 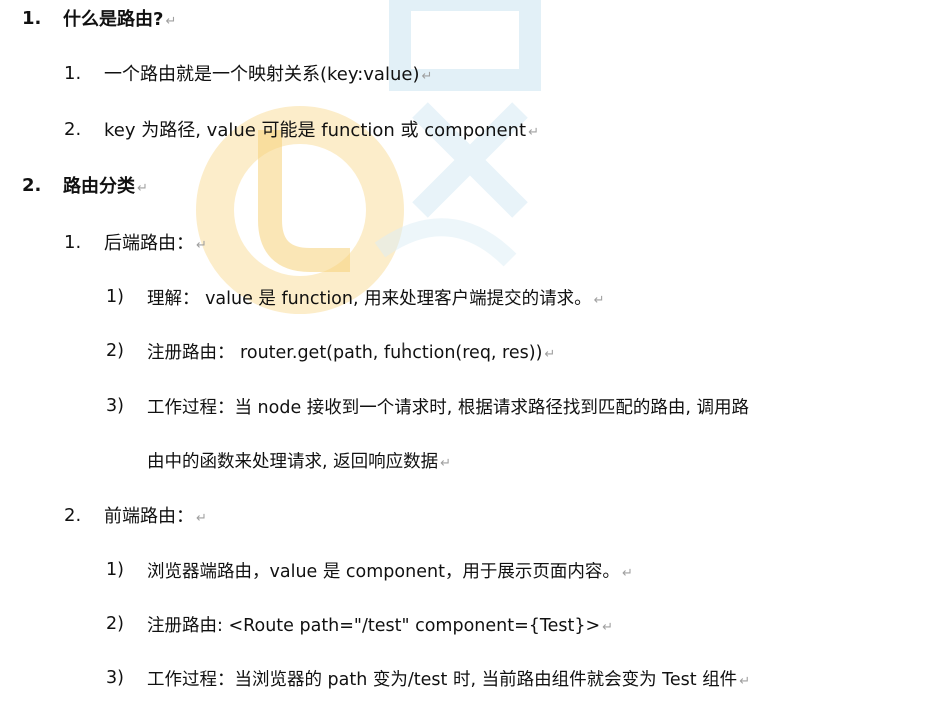 I want to click on heading-text: 什么是路由?, so click(x=113, y=19).